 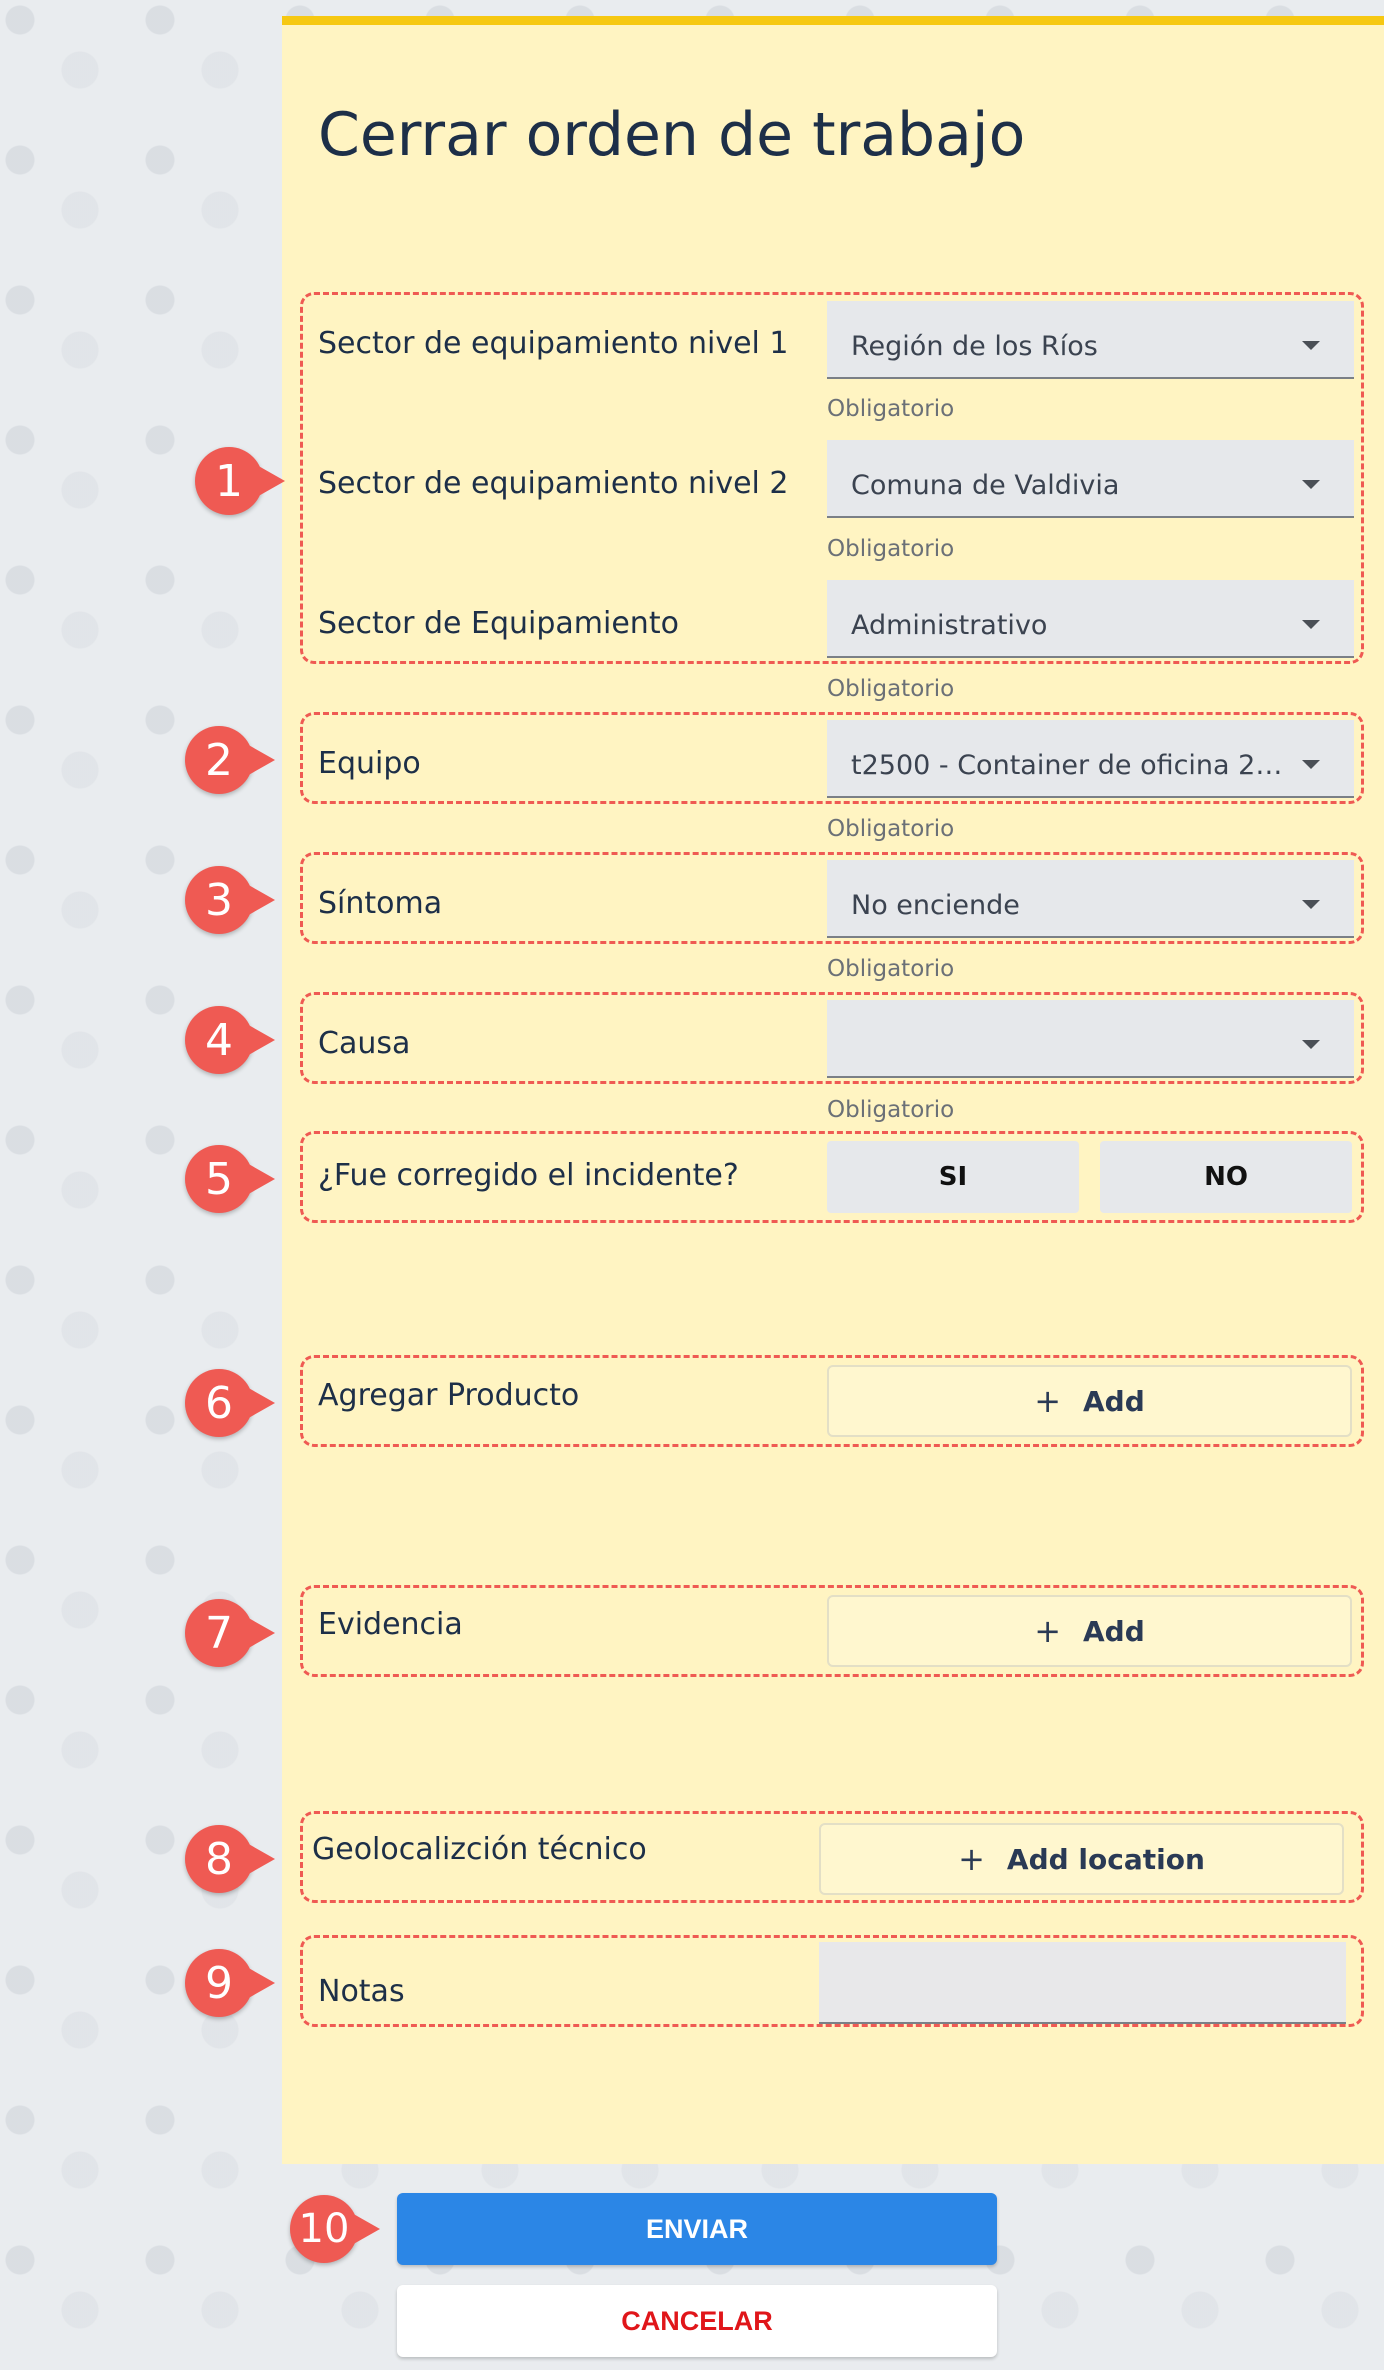 I want to click on select-causa, so click(x=1090, y=1039).